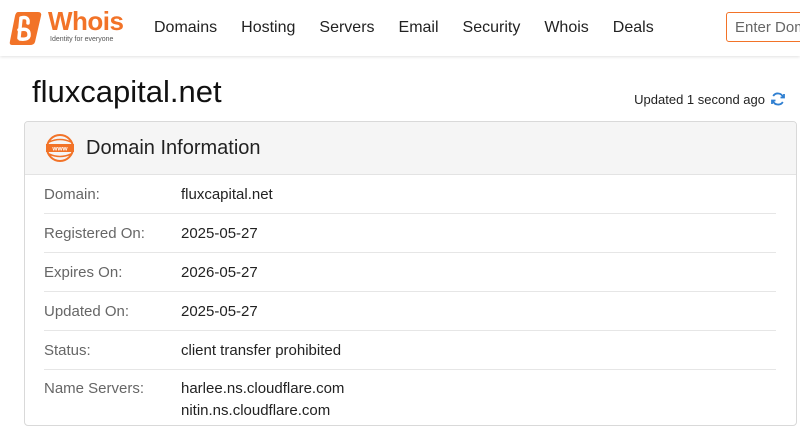  I want to click on info-row-domain: Domain: fluxcapital.net, so click(410, 194).